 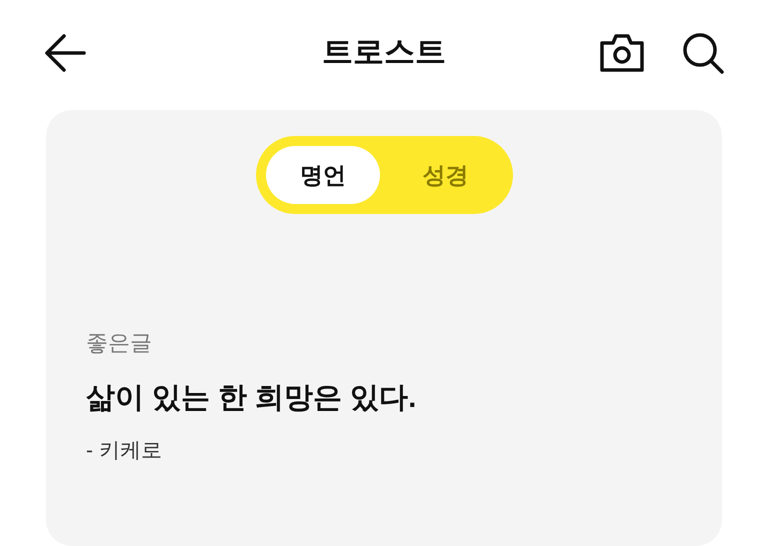 I want to click on quote-text: 삶이 있는 한 희망은 있다., so click(x=252, y=398).